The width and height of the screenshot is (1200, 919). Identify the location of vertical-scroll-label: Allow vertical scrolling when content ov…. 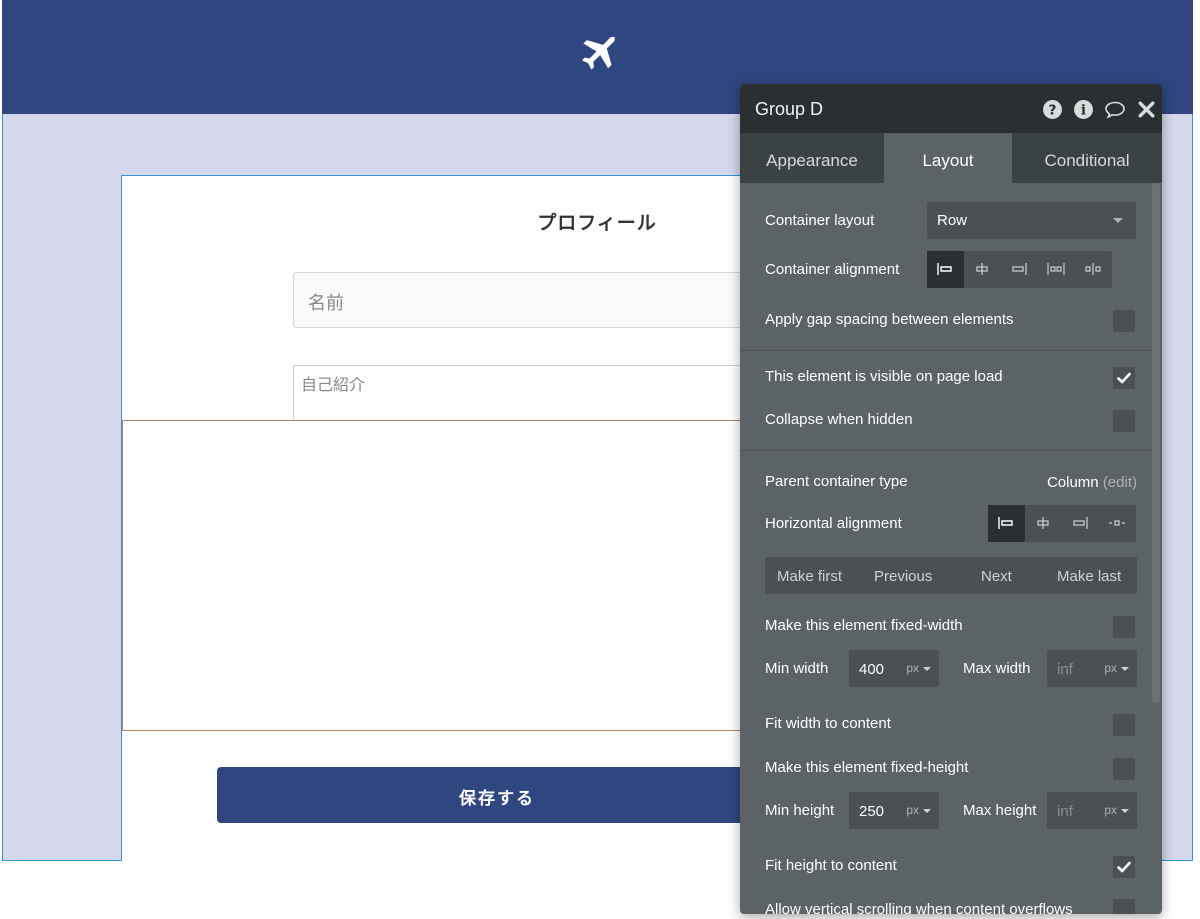
(919, 907).